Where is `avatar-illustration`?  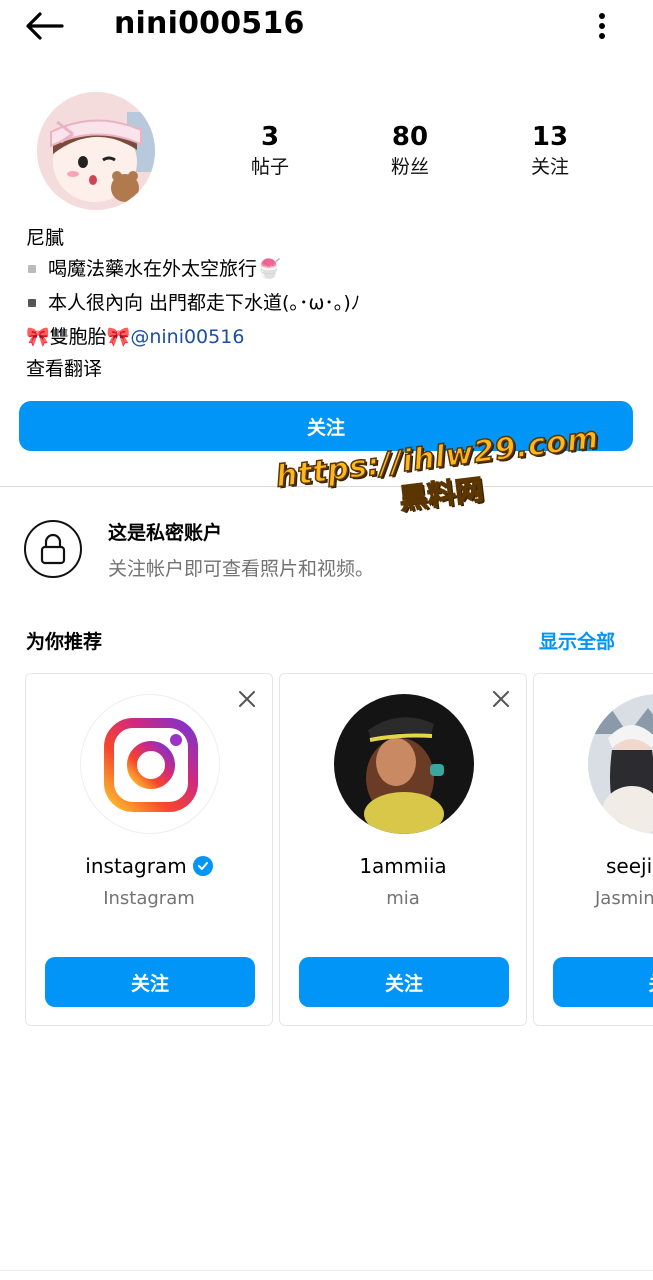 avatar-illustration is located at coordinates (96, 151).